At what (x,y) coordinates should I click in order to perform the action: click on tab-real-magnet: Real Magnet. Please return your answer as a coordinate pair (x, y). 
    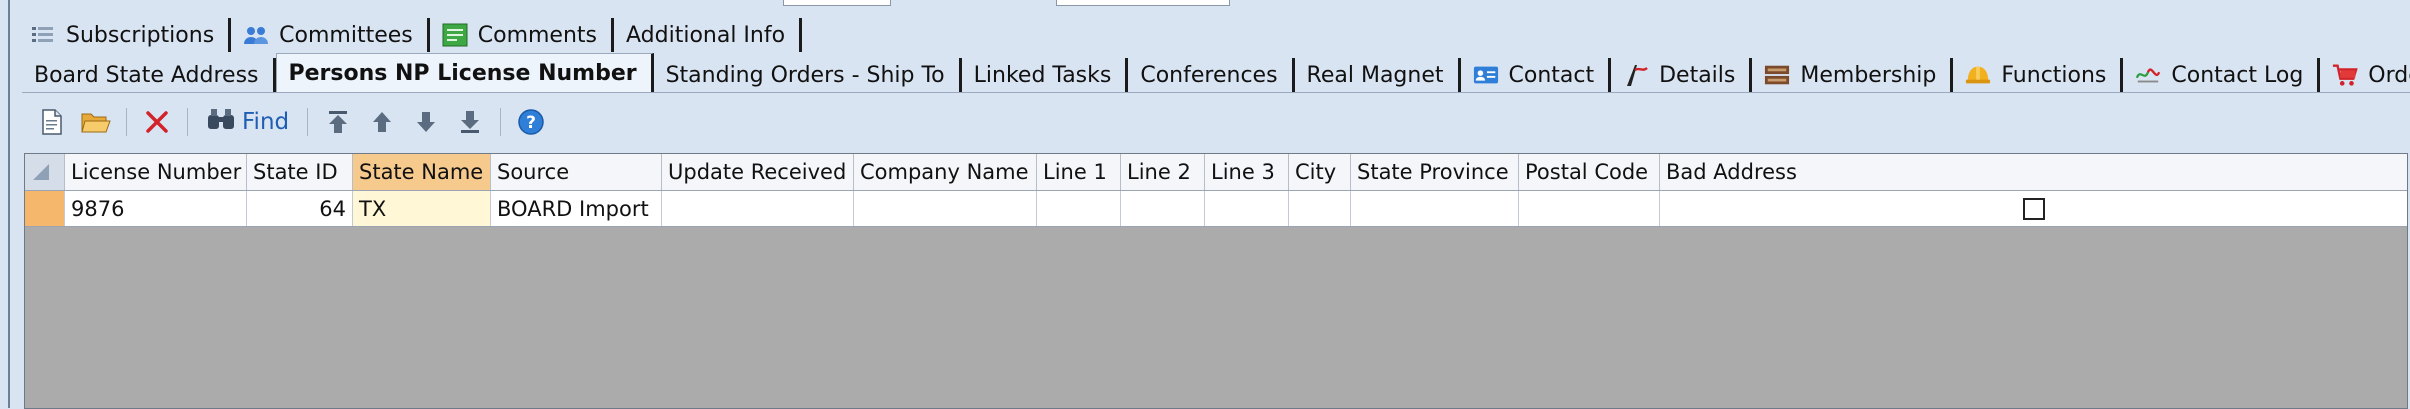
    Looking at the image, I should click on (1378, 75).